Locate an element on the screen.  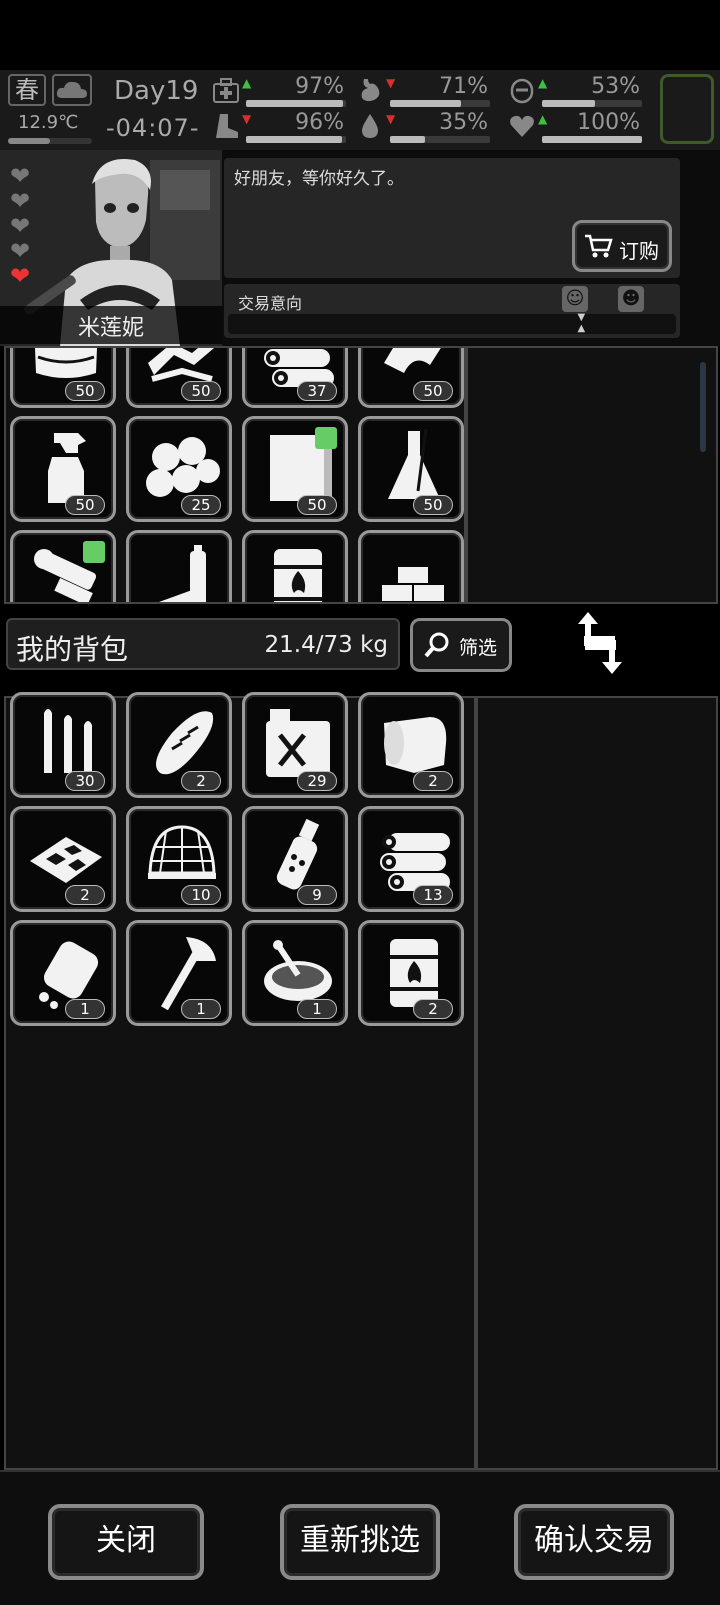
stat-value: 97% is located at coordinates (319, 86).